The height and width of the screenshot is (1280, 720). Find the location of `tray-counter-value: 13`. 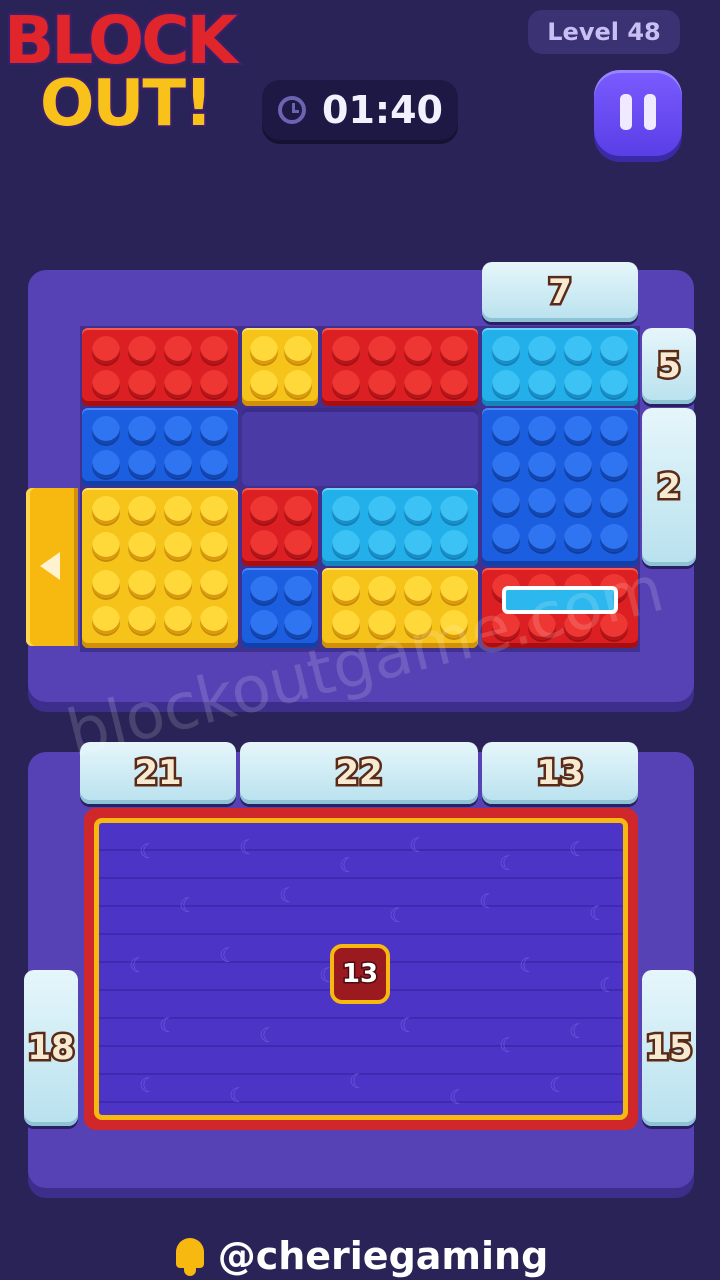

tray-counter-value: 13 is located at coordinates (359, 974).